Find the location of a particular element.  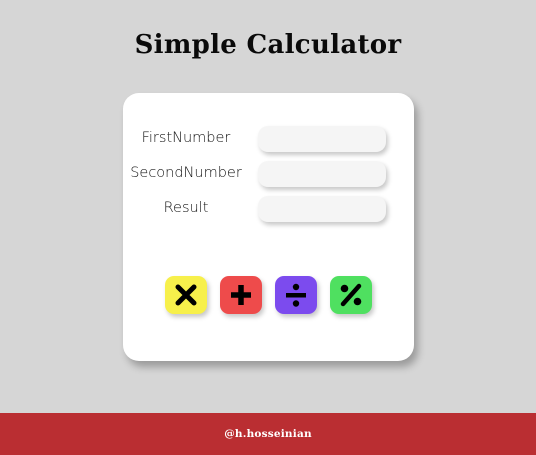

first-number-label: FirstNumber is located at coordinates (186, 138).